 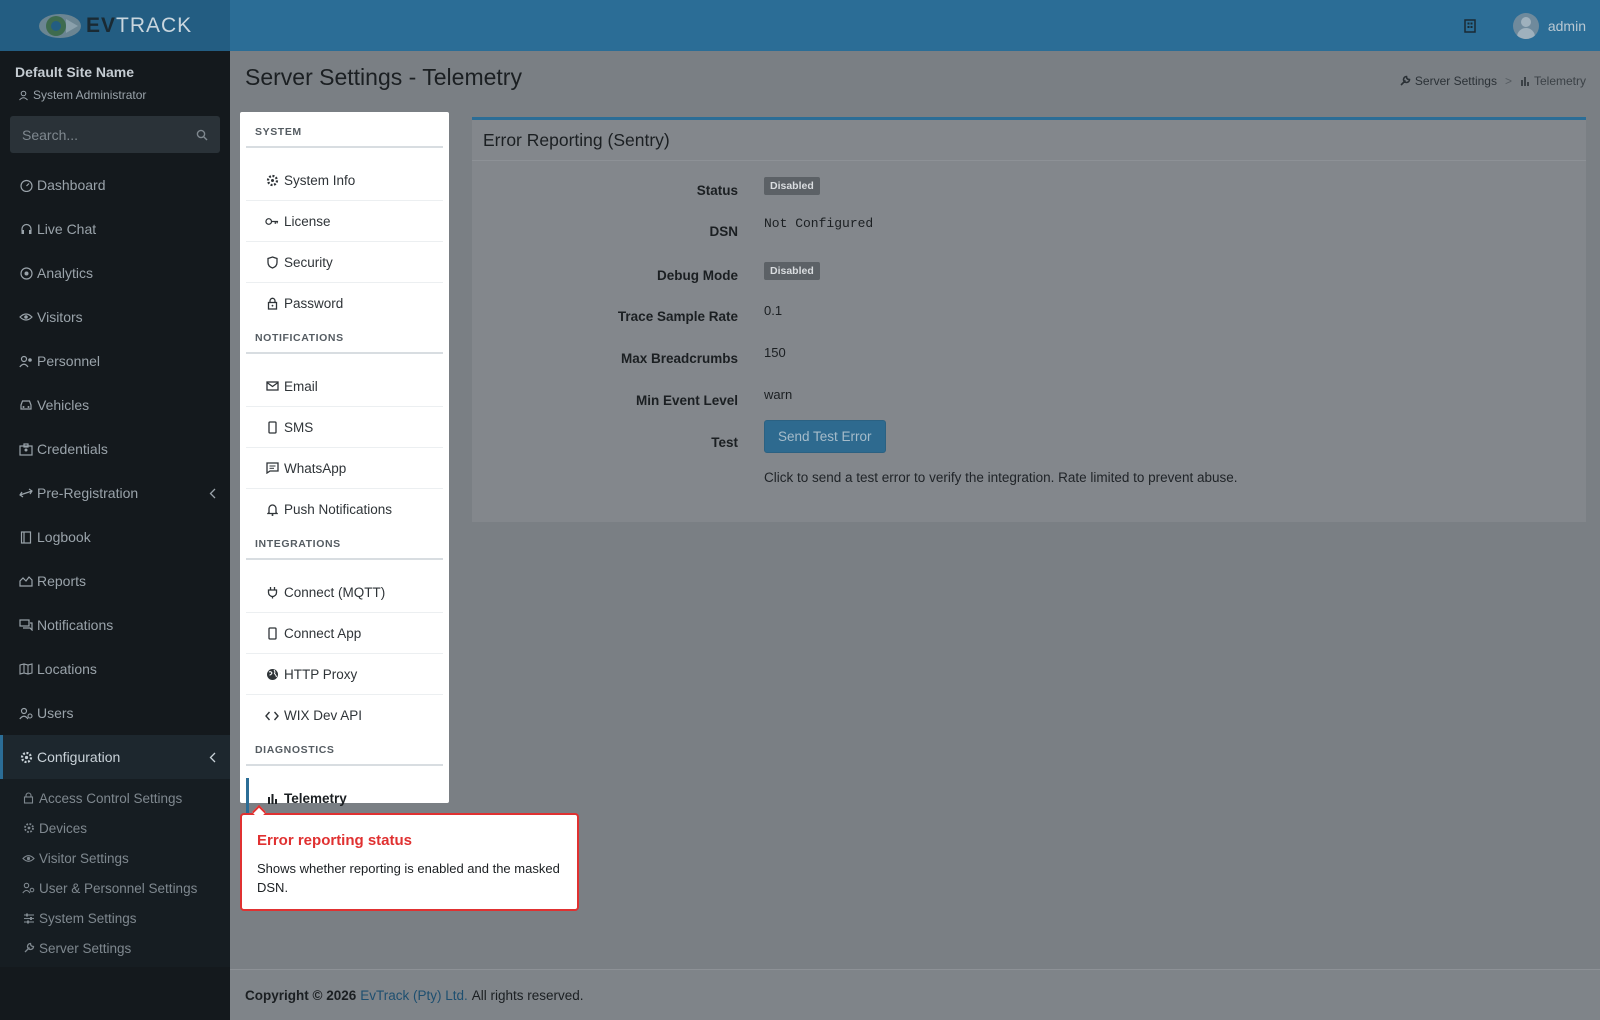 What do you see at coordinates (115, 581) in the screenshot?
I see `sidebar-item-reports: Reports` at bounding box center [115, 581].